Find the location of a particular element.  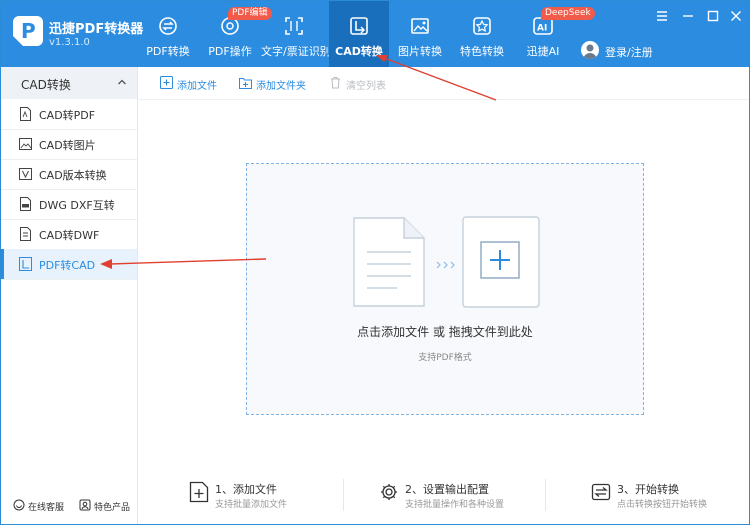

convert-icon is located at coordinates (601, 492).